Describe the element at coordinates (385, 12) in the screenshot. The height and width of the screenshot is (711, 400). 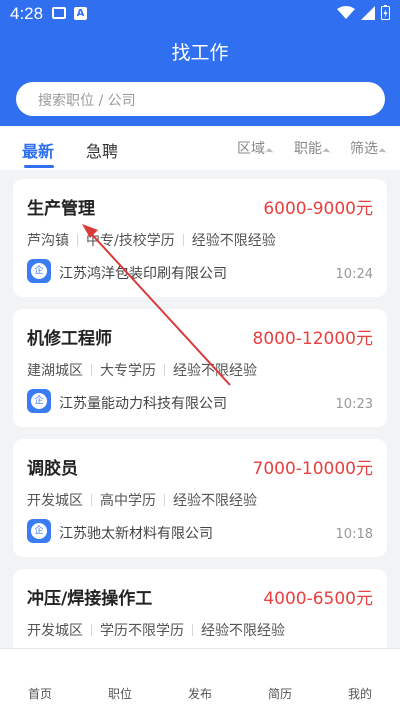
I see `battery-icon` at that location.